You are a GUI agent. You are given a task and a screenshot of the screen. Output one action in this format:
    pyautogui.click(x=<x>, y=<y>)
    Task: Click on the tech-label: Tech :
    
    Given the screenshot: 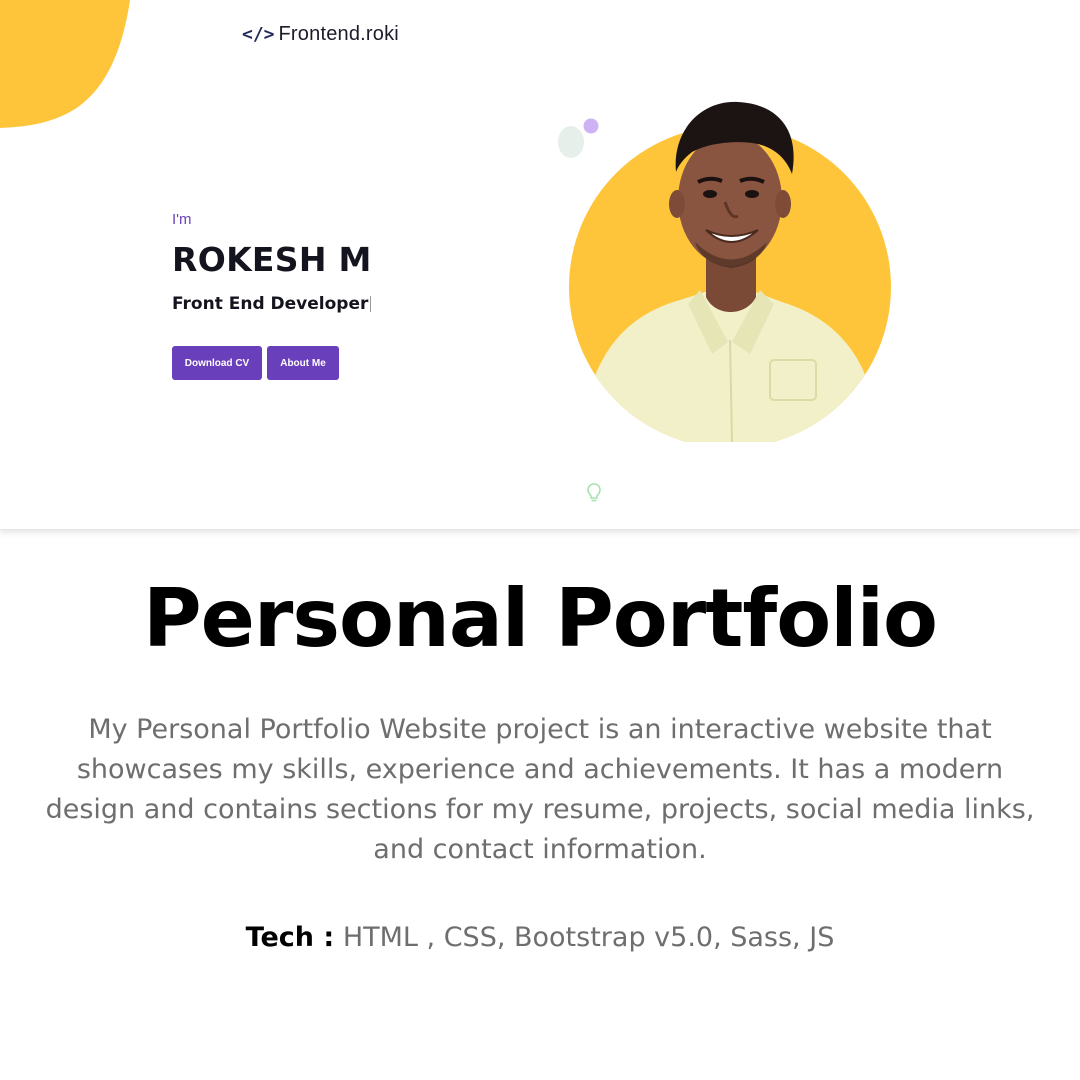 What is the action you would take?
    pyautogui.click(x=290, y=937)
    